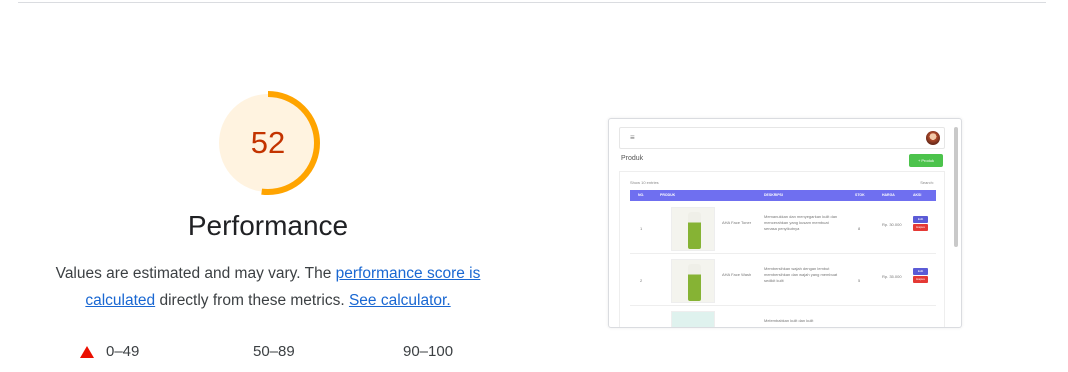 The width and height of the screenshot is (1068, 372). I want to click on fail-triangle-icon, so click(87, 351).